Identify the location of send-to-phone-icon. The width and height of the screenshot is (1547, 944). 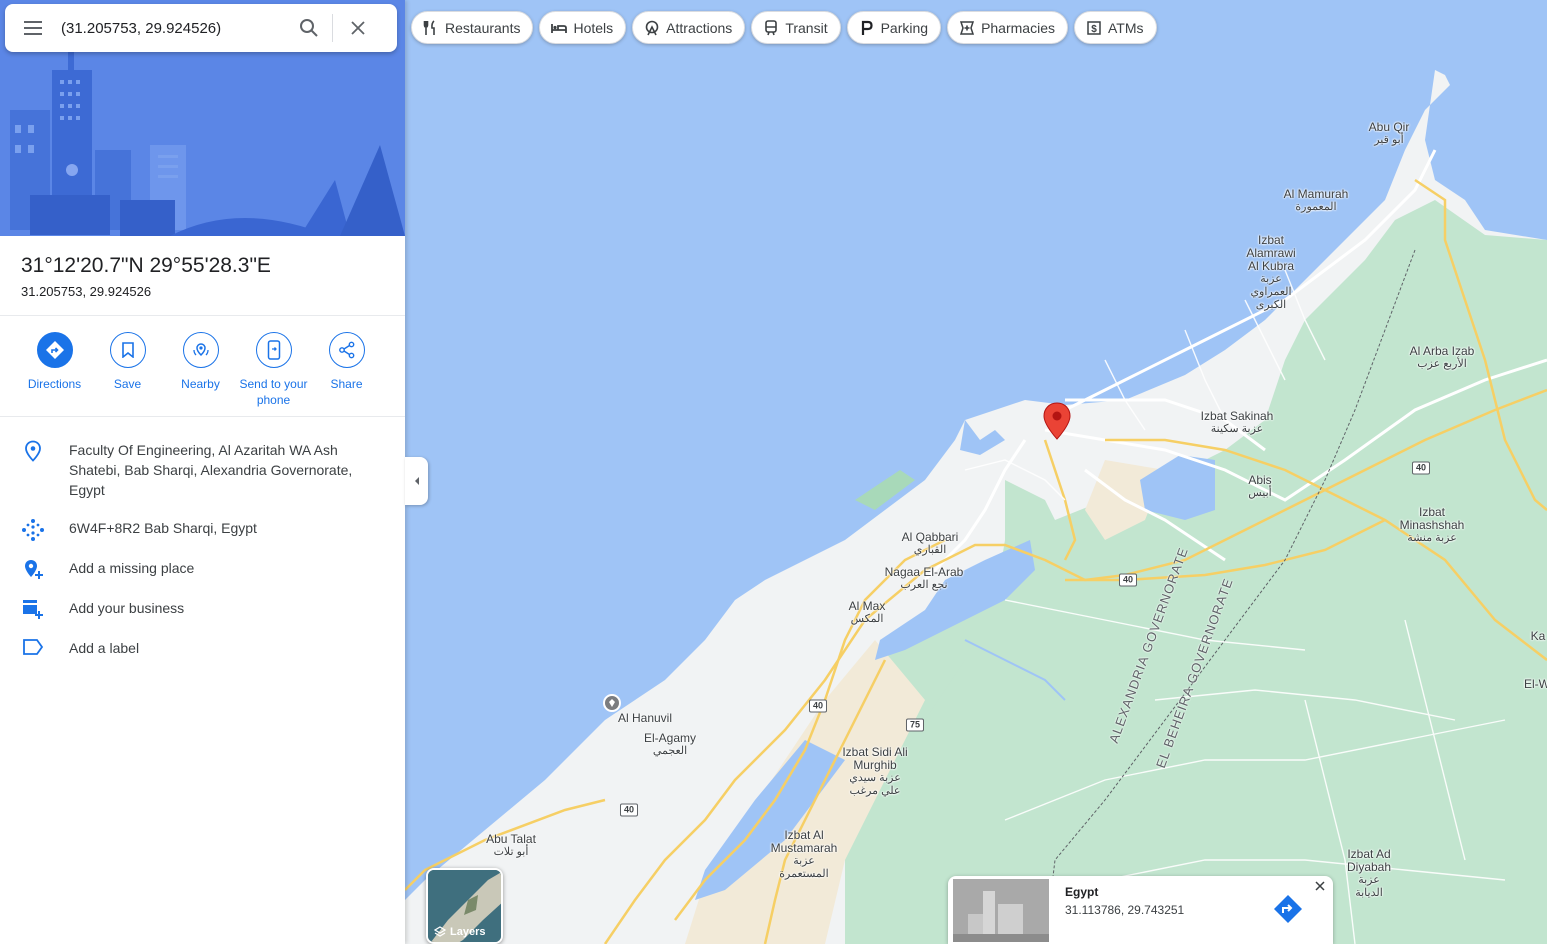
(273, 350).